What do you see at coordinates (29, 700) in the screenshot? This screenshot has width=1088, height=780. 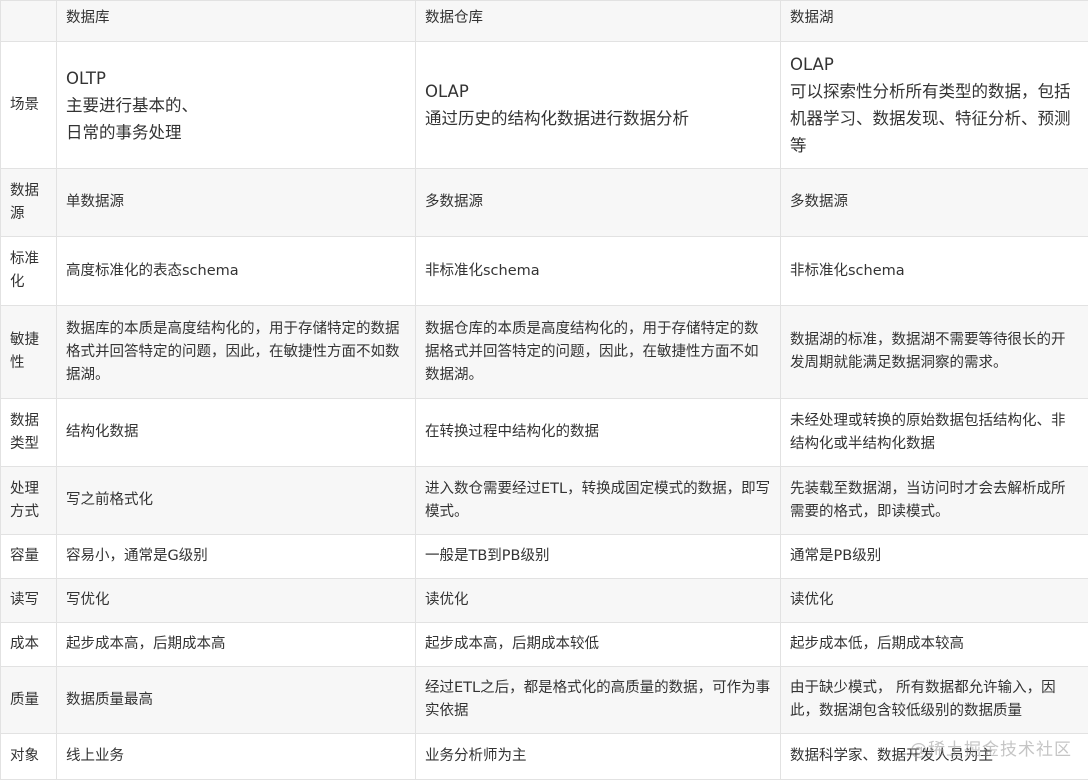 I see `row-label: 质量` at bounding box center [29, 700].